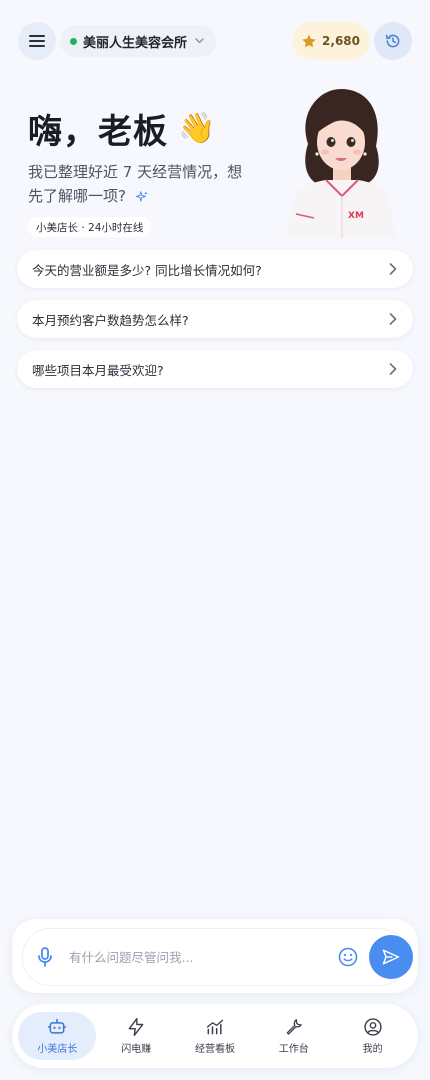  What do you see at coordinates (294, 1036) in the screenshot?
I see `tab-workbench: 工作台` at bounding box center [294, 1036].